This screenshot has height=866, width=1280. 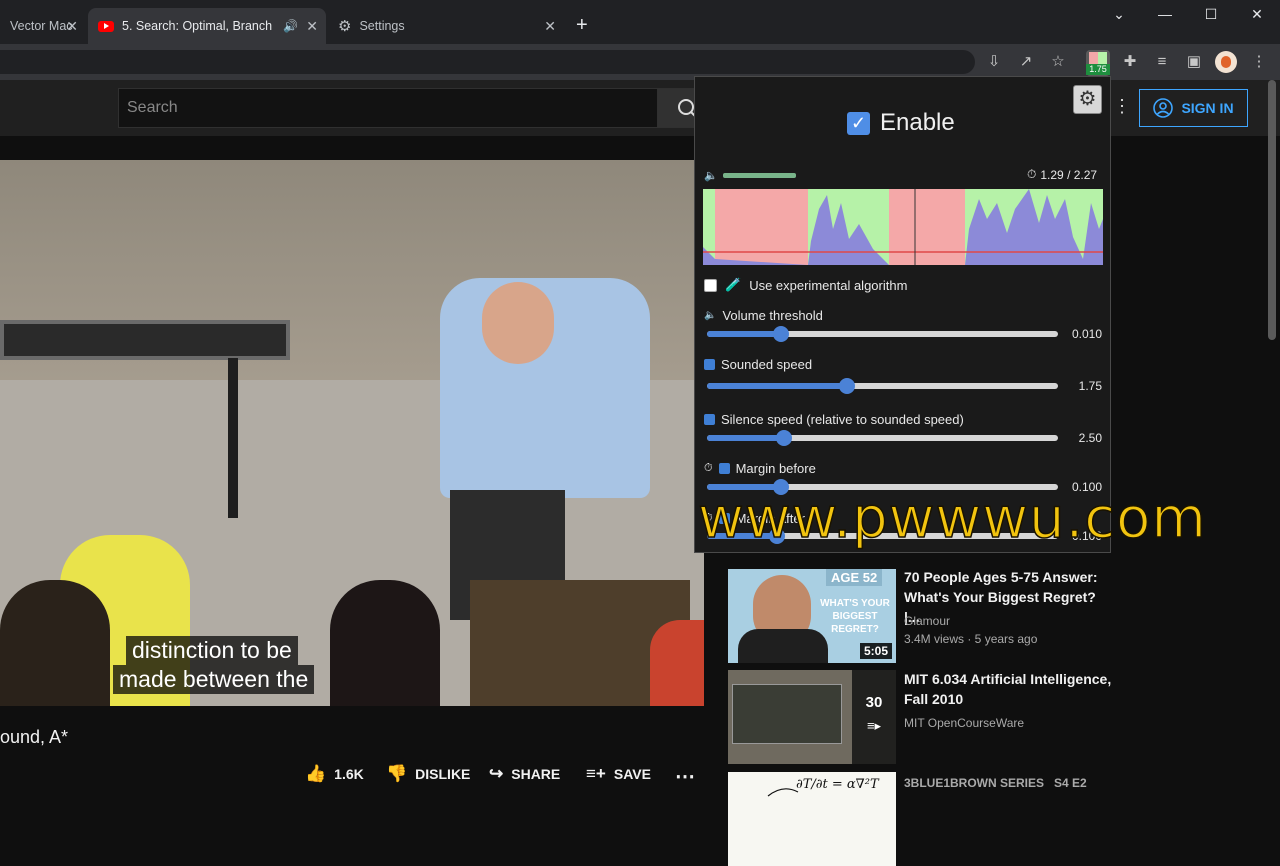 I want to click on sounded-speed-slider, so click(x=882, y=386).